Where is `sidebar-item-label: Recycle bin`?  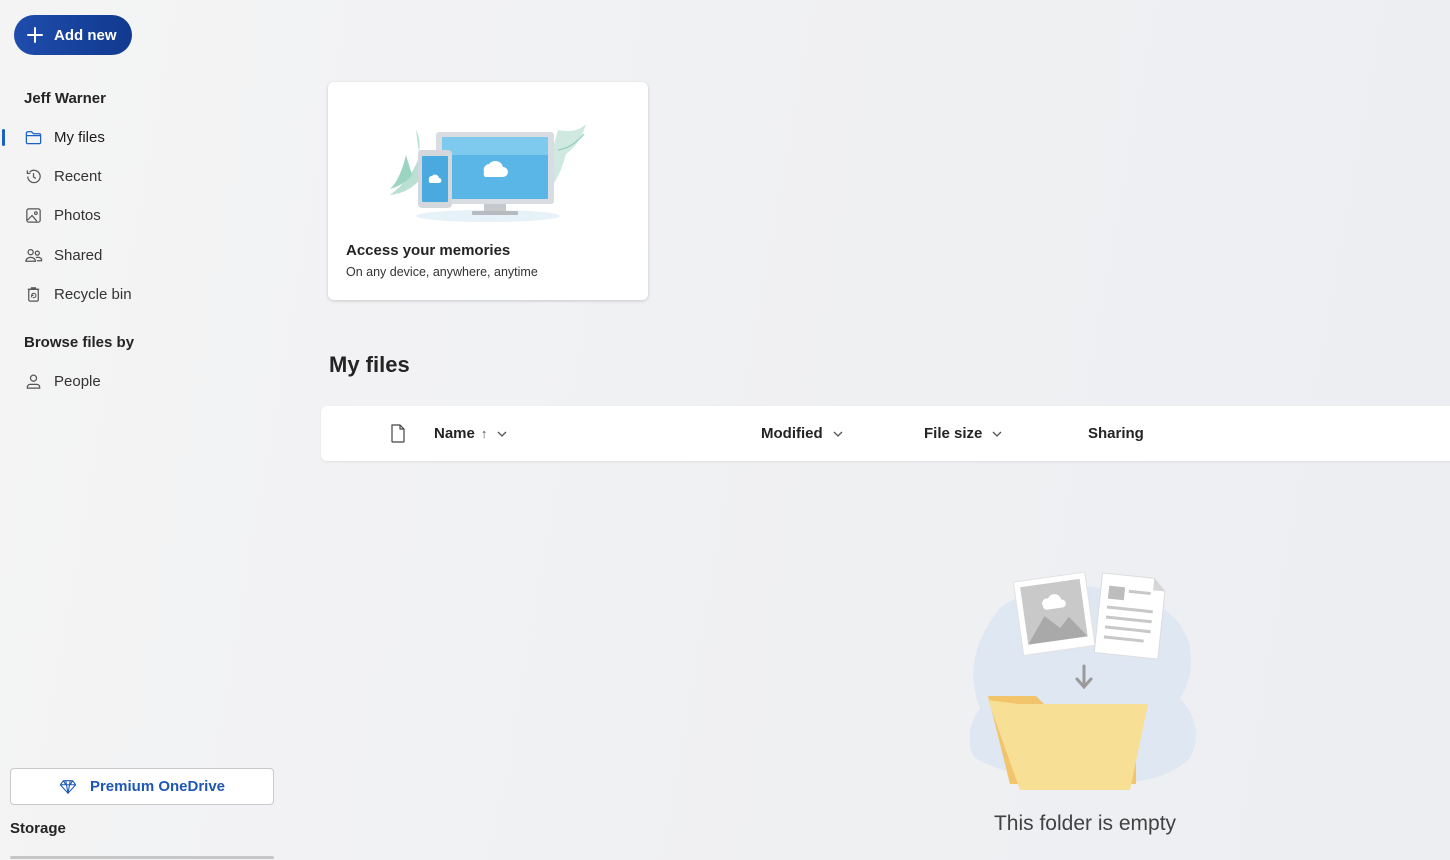 sidebar-item-label: Recycle bin is located at coordinates (93, 294).